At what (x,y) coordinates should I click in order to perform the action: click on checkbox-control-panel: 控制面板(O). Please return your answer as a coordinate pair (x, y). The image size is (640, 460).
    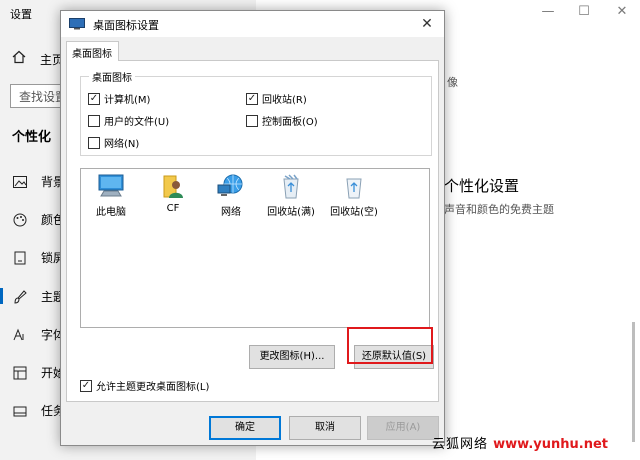
    Looking at the image, I should click on (282, 120).